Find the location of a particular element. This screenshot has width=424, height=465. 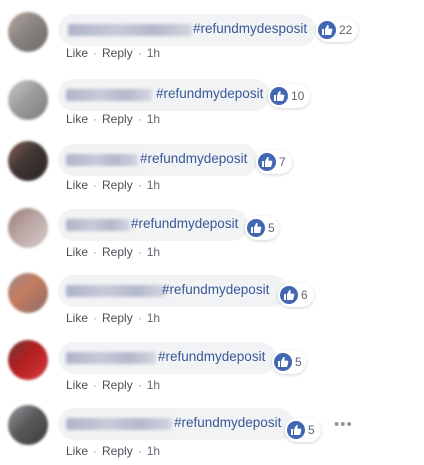

comment-item: #refundmydeposit 5 ••• Like · Reply · 1h is located at coordinates (212, 434).